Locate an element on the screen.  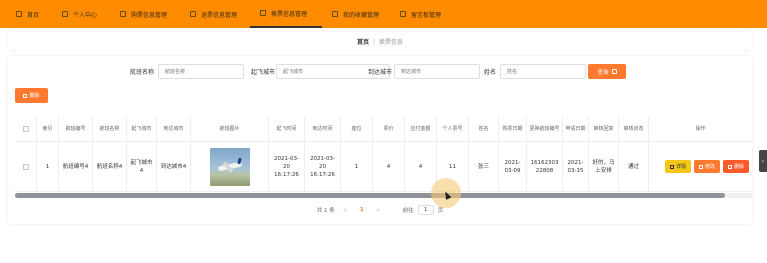
airplane-image is located at coordinates (229, 166).